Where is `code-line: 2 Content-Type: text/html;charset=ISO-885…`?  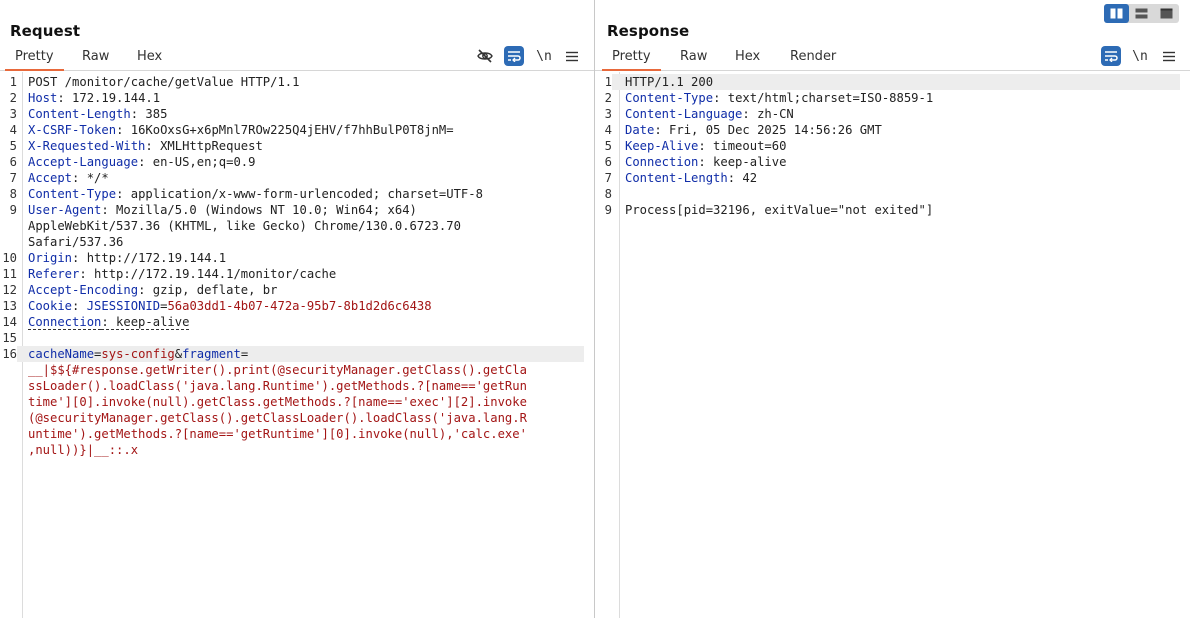 code-line: 2 Content-Type: text/html;charset=ISO-885… is located at coordinates (887, 98).